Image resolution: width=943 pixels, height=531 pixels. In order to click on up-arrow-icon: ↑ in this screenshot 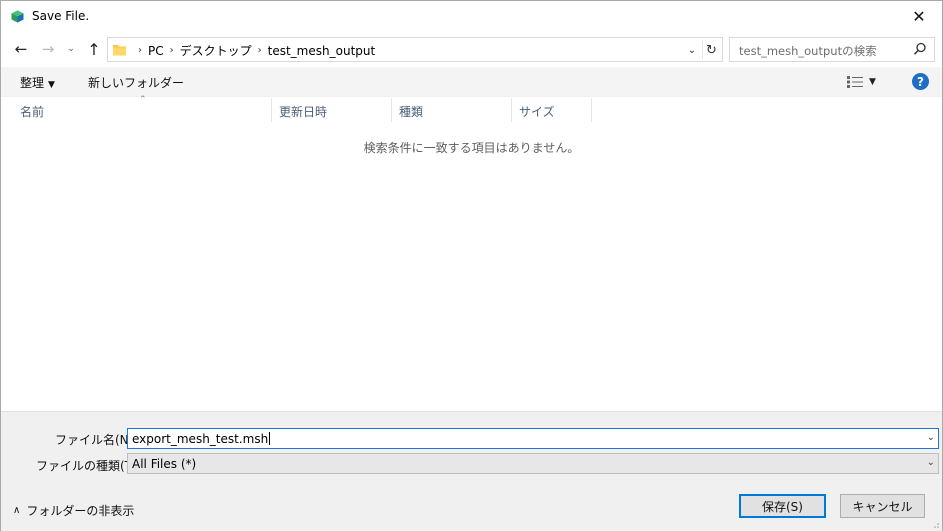, I will do `click(94, 49)`.